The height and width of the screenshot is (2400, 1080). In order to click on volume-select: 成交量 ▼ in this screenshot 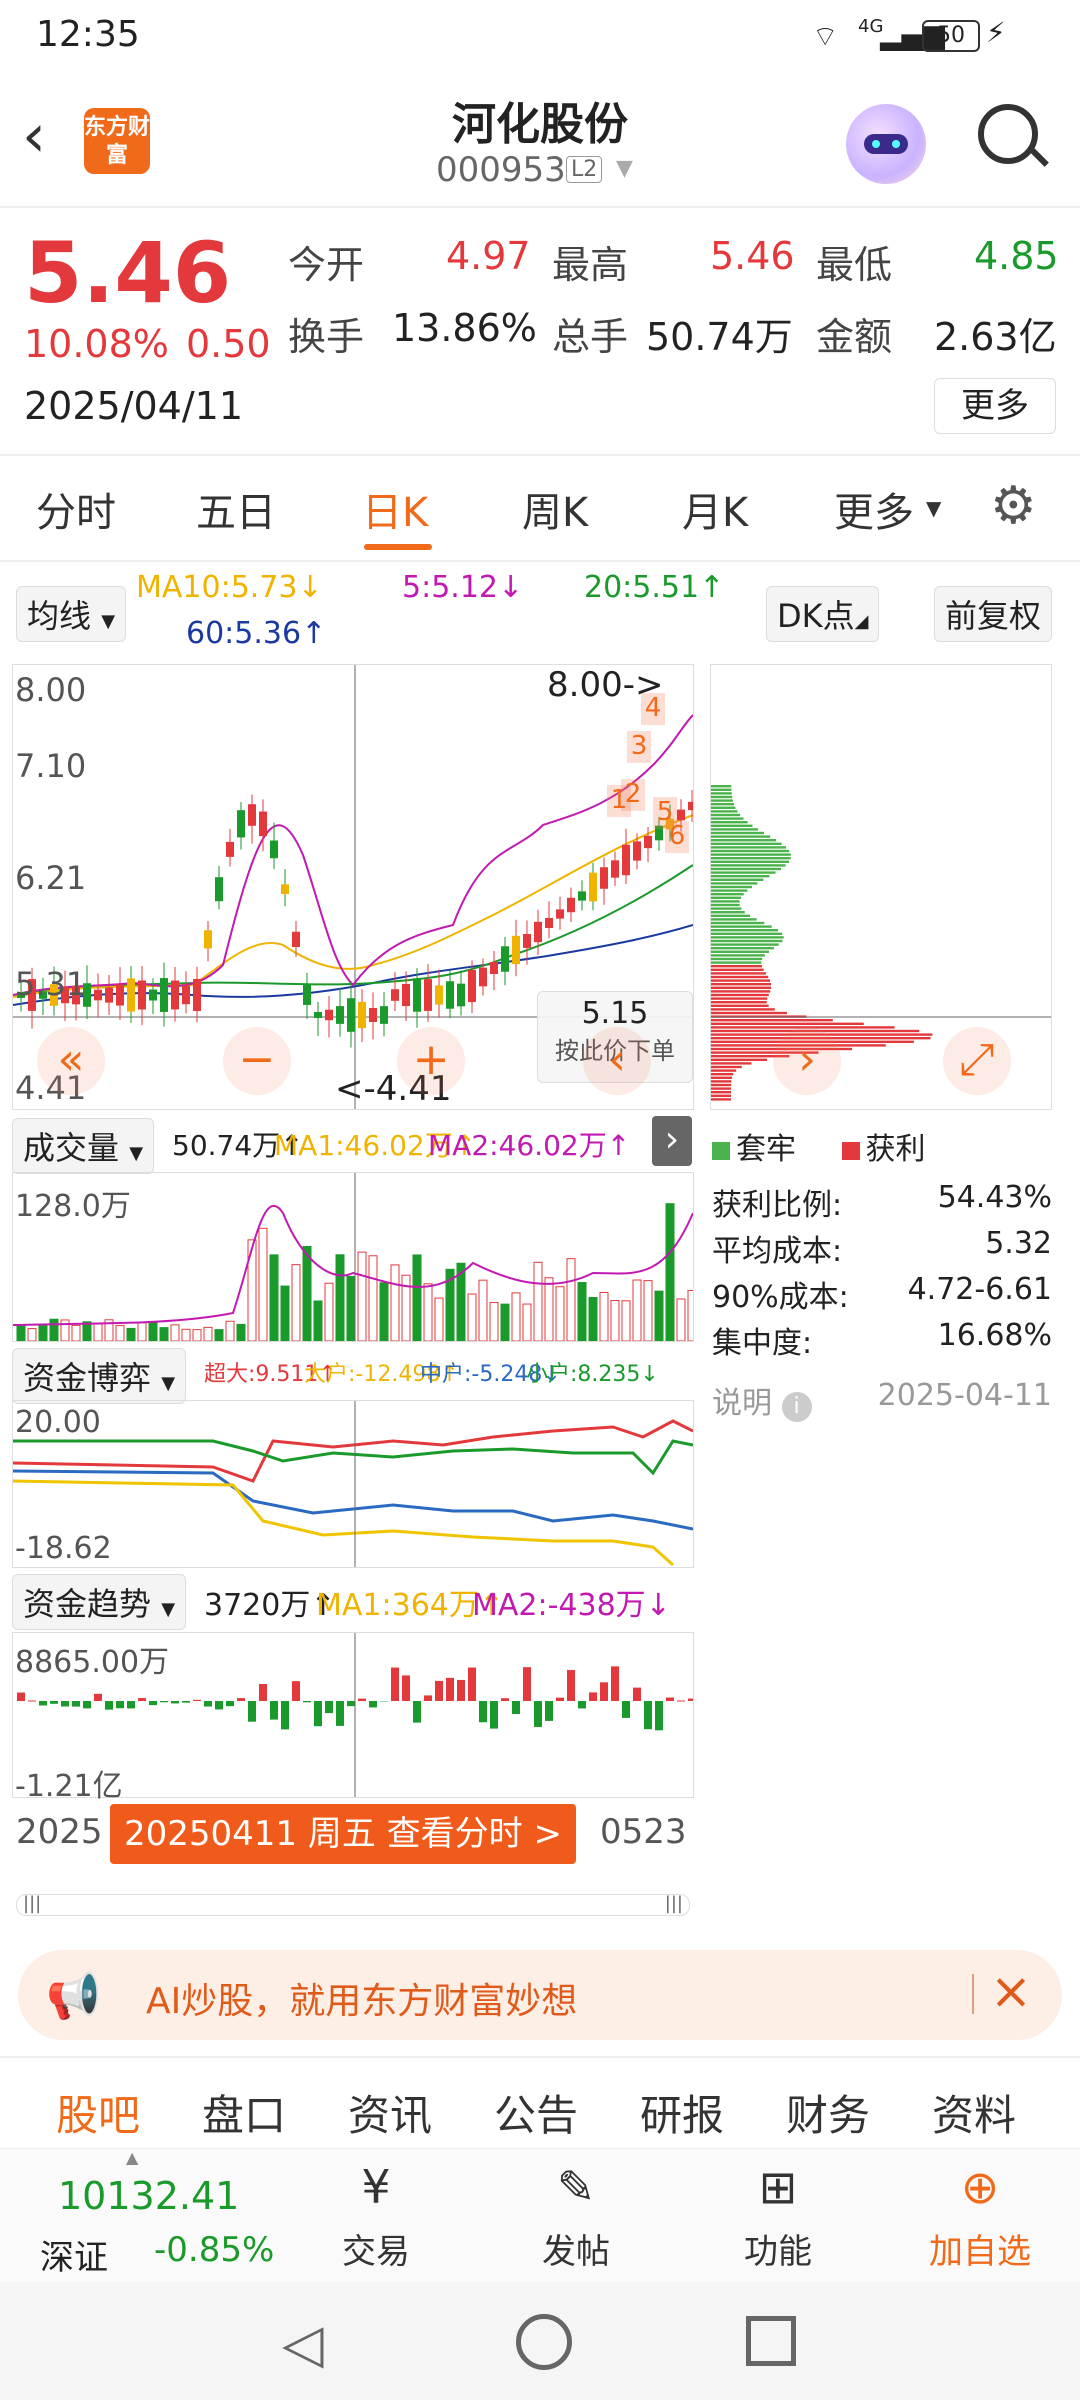, I will do `click(83, 1146)`.